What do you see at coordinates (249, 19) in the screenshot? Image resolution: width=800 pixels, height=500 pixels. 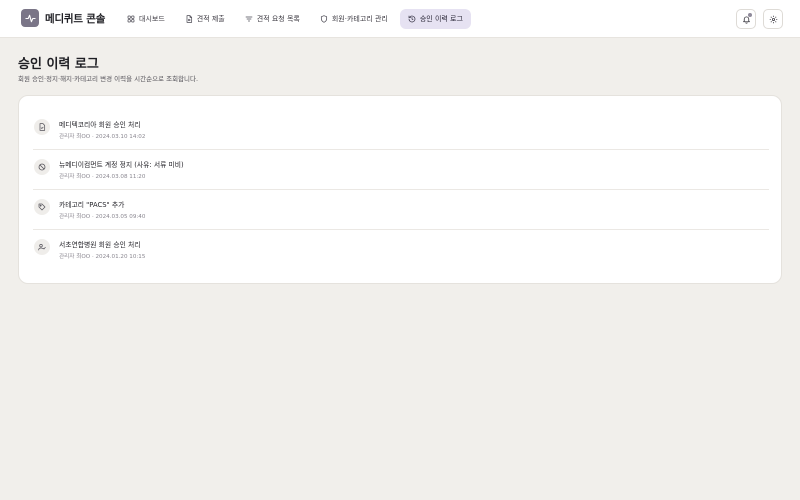 I see `filter-icon` at bounding box center [249, 19].